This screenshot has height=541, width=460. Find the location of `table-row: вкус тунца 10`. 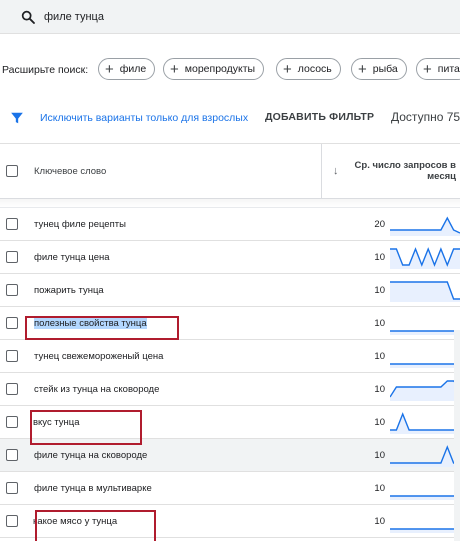

table-row: вкус тунца 10 is located at coordinates (230, 422).